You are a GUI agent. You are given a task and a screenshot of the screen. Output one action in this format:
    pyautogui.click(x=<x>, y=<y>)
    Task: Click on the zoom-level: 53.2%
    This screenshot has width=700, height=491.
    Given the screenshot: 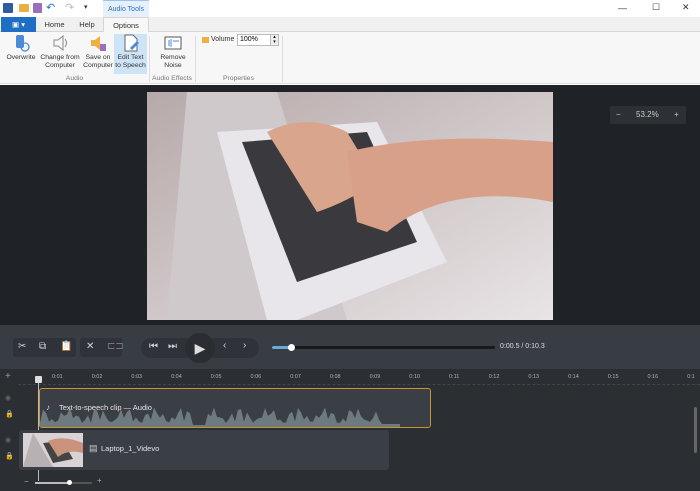 What is the action you would take?
    pyautogui.click(x=647, y=114)
    